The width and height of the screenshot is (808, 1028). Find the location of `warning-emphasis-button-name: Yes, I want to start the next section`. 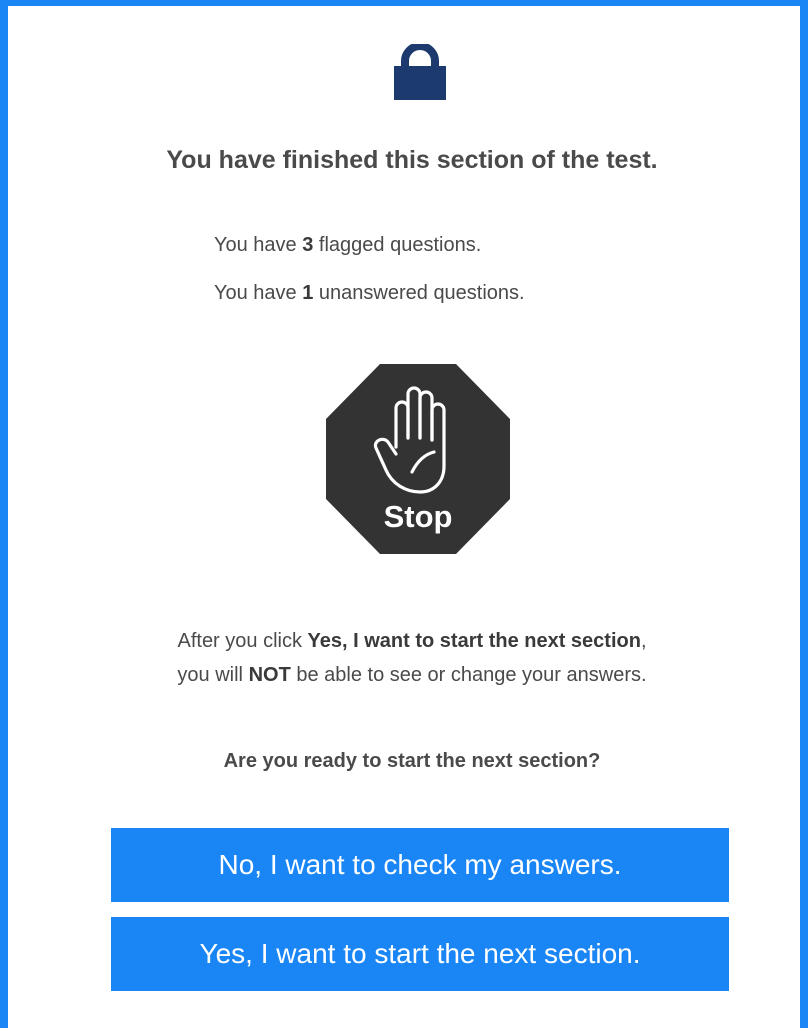

warning-emphasis-button-name: Yes, I want to start the next section is located at coordinates (474, 641).